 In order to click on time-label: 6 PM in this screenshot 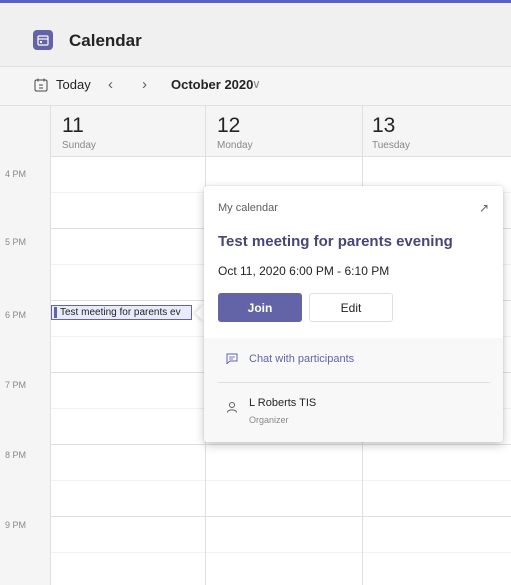, I will do `click(16, 315)`.